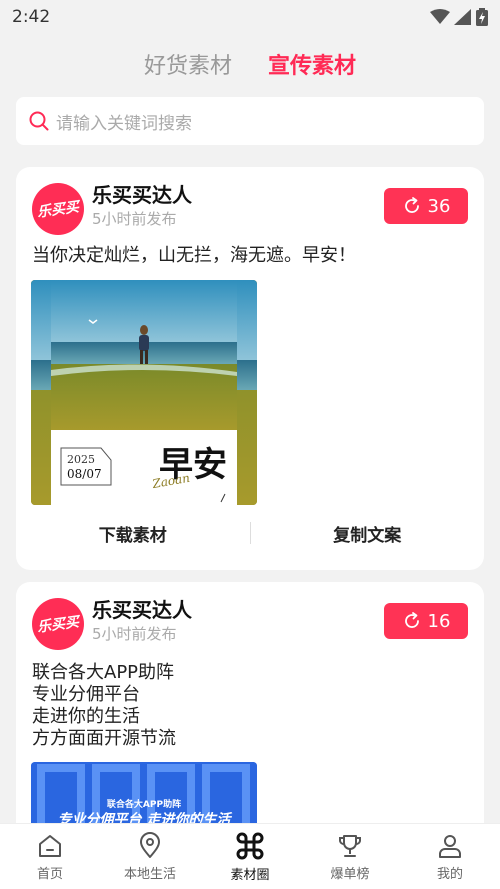 This screenshot has height=889, width=500. What do you see at coordinates (439, 206) in the screenshot?
I see `share-count: 36` at bounding box center [439, 206].